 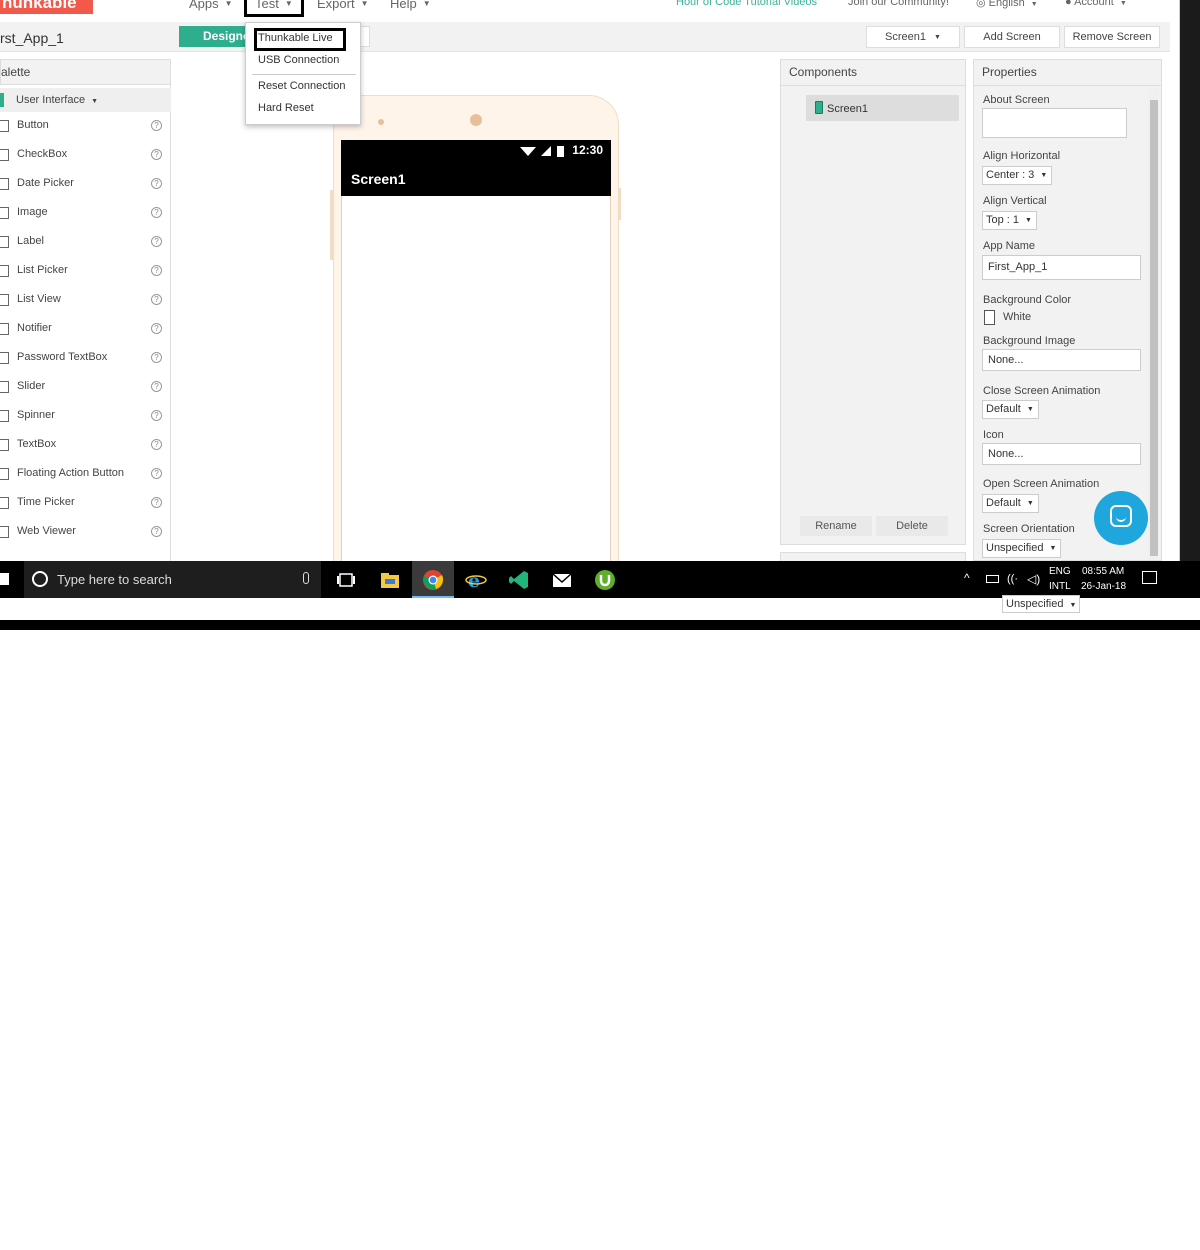 I want to click on menu-apps: Apps ▼, so click(x=211, y=5).